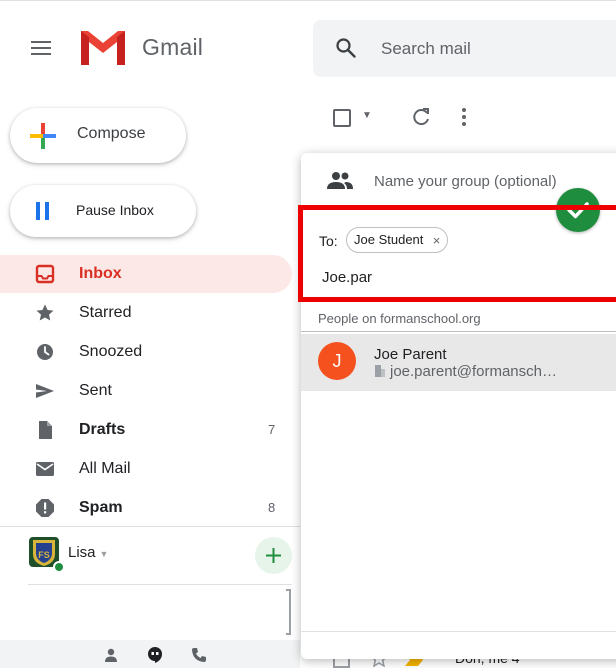  Describe the element at coordinates (328, 241) in the screenshot. I see `to-label: To:` at that location.